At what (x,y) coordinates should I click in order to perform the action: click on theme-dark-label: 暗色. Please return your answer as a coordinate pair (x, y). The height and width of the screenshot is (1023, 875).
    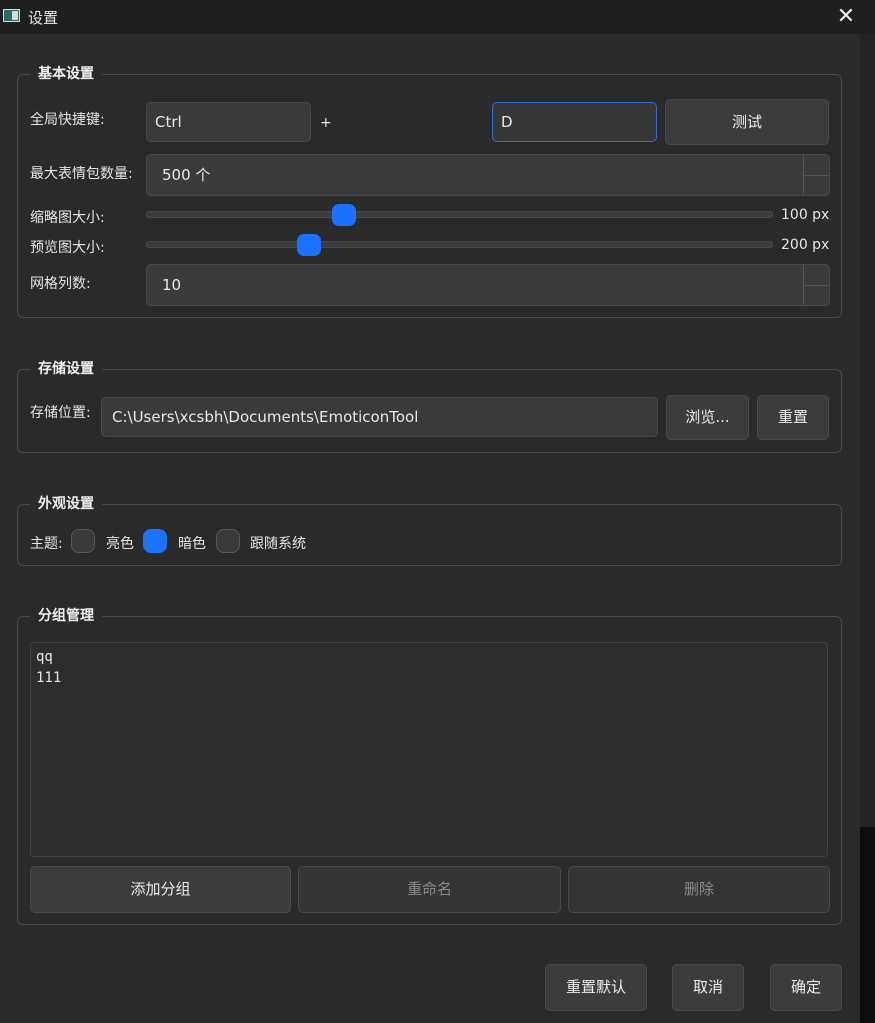
    Looking at the image, I should click on (192, 543).